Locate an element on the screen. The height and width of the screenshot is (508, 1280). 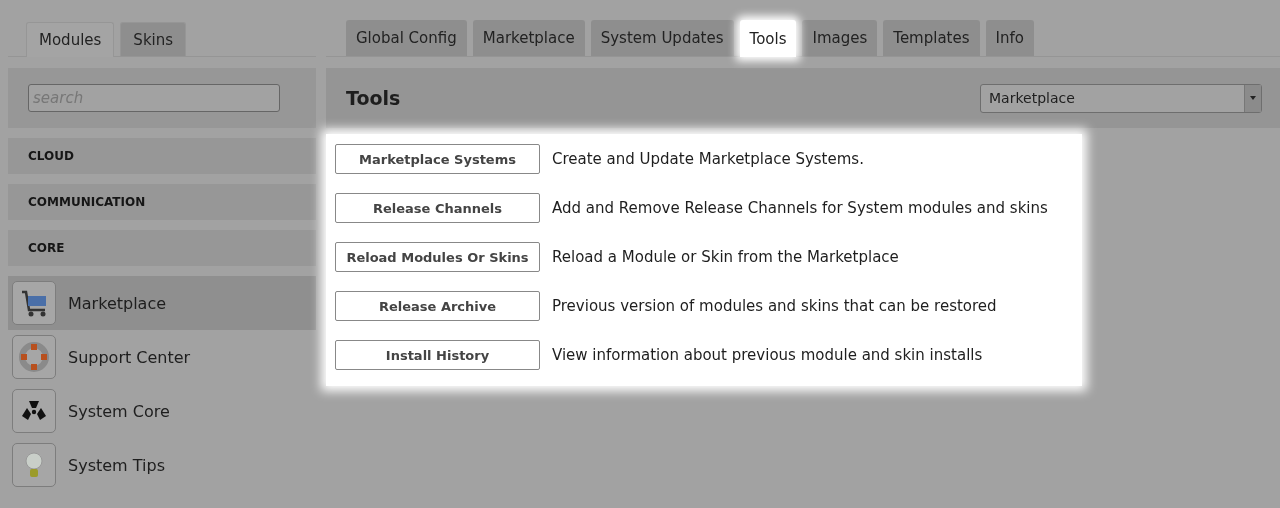
category-header: CLOUD is located at coordinates (162, 156).